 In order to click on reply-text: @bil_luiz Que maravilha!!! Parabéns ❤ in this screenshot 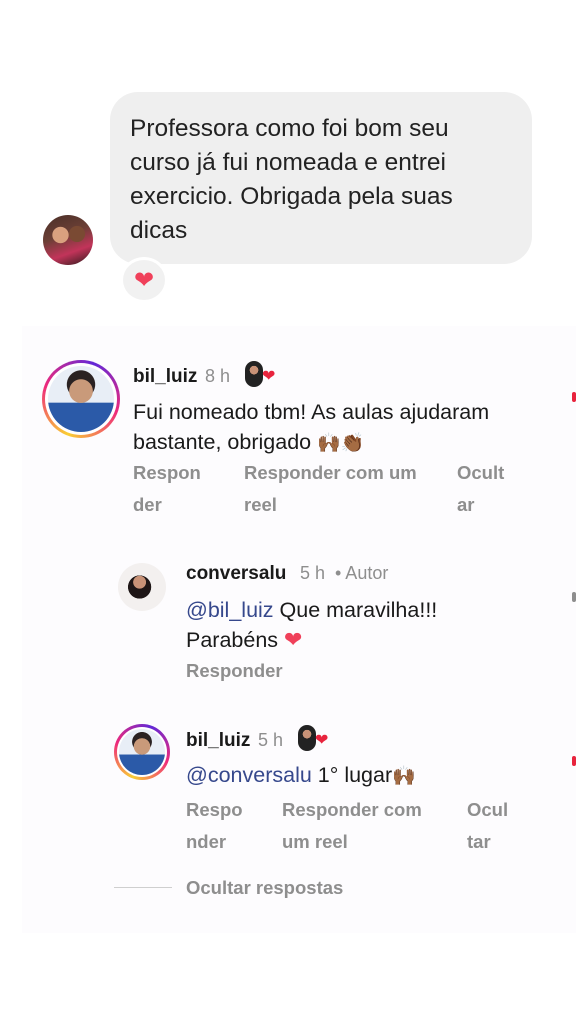, I will do `click(312, 625)`.